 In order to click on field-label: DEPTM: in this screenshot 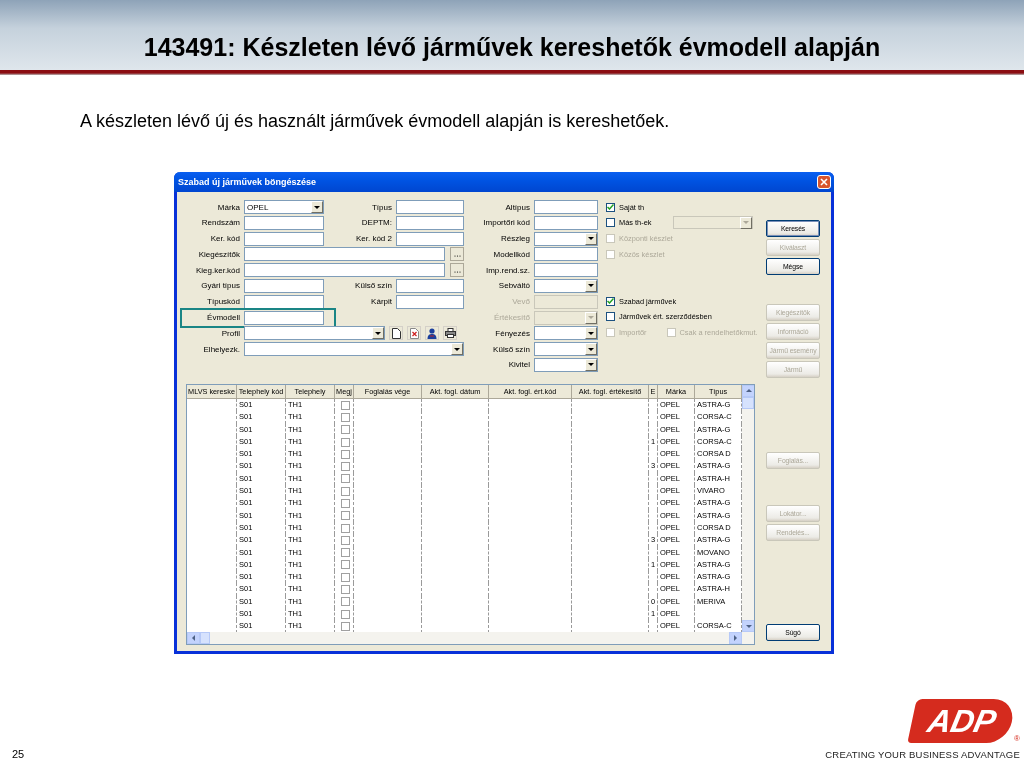, I will do `click(376, 223)`.